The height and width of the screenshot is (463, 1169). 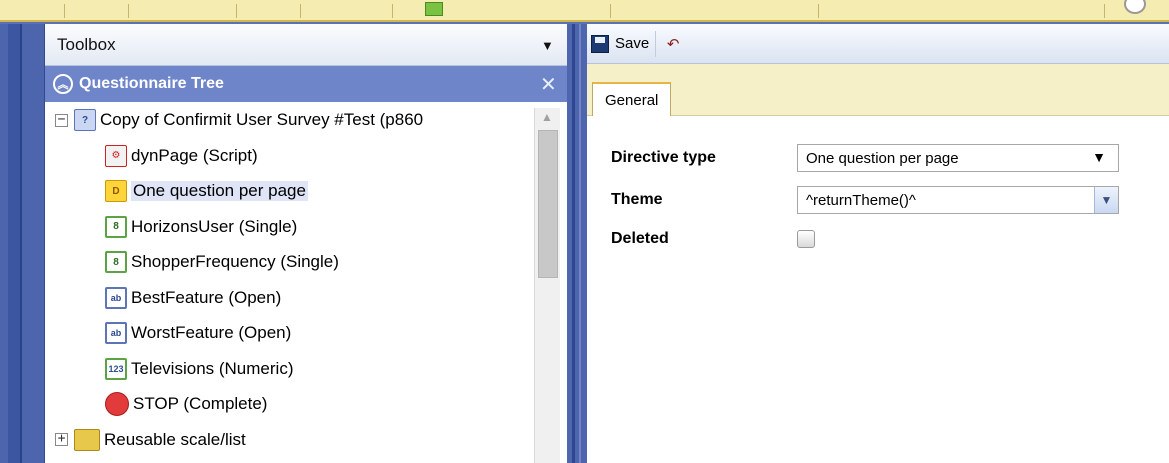 I want to click on folder-icon, so click(x=87, y=439).